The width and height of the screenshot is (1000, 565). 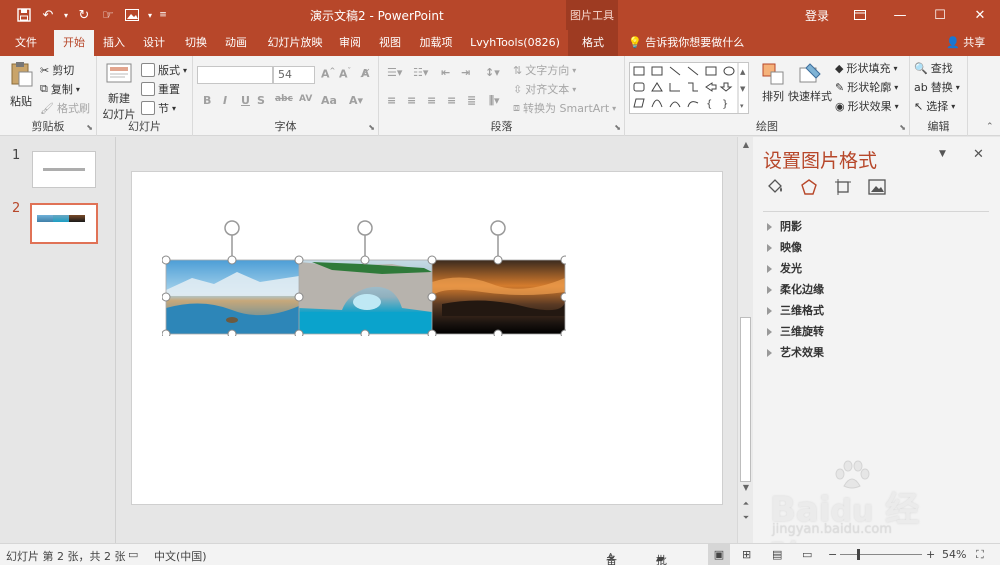 What do you see at coordinates (777, 554) in the screenshot?
I see `reading-view-icon: ▤` at bounding box center [777, 554].